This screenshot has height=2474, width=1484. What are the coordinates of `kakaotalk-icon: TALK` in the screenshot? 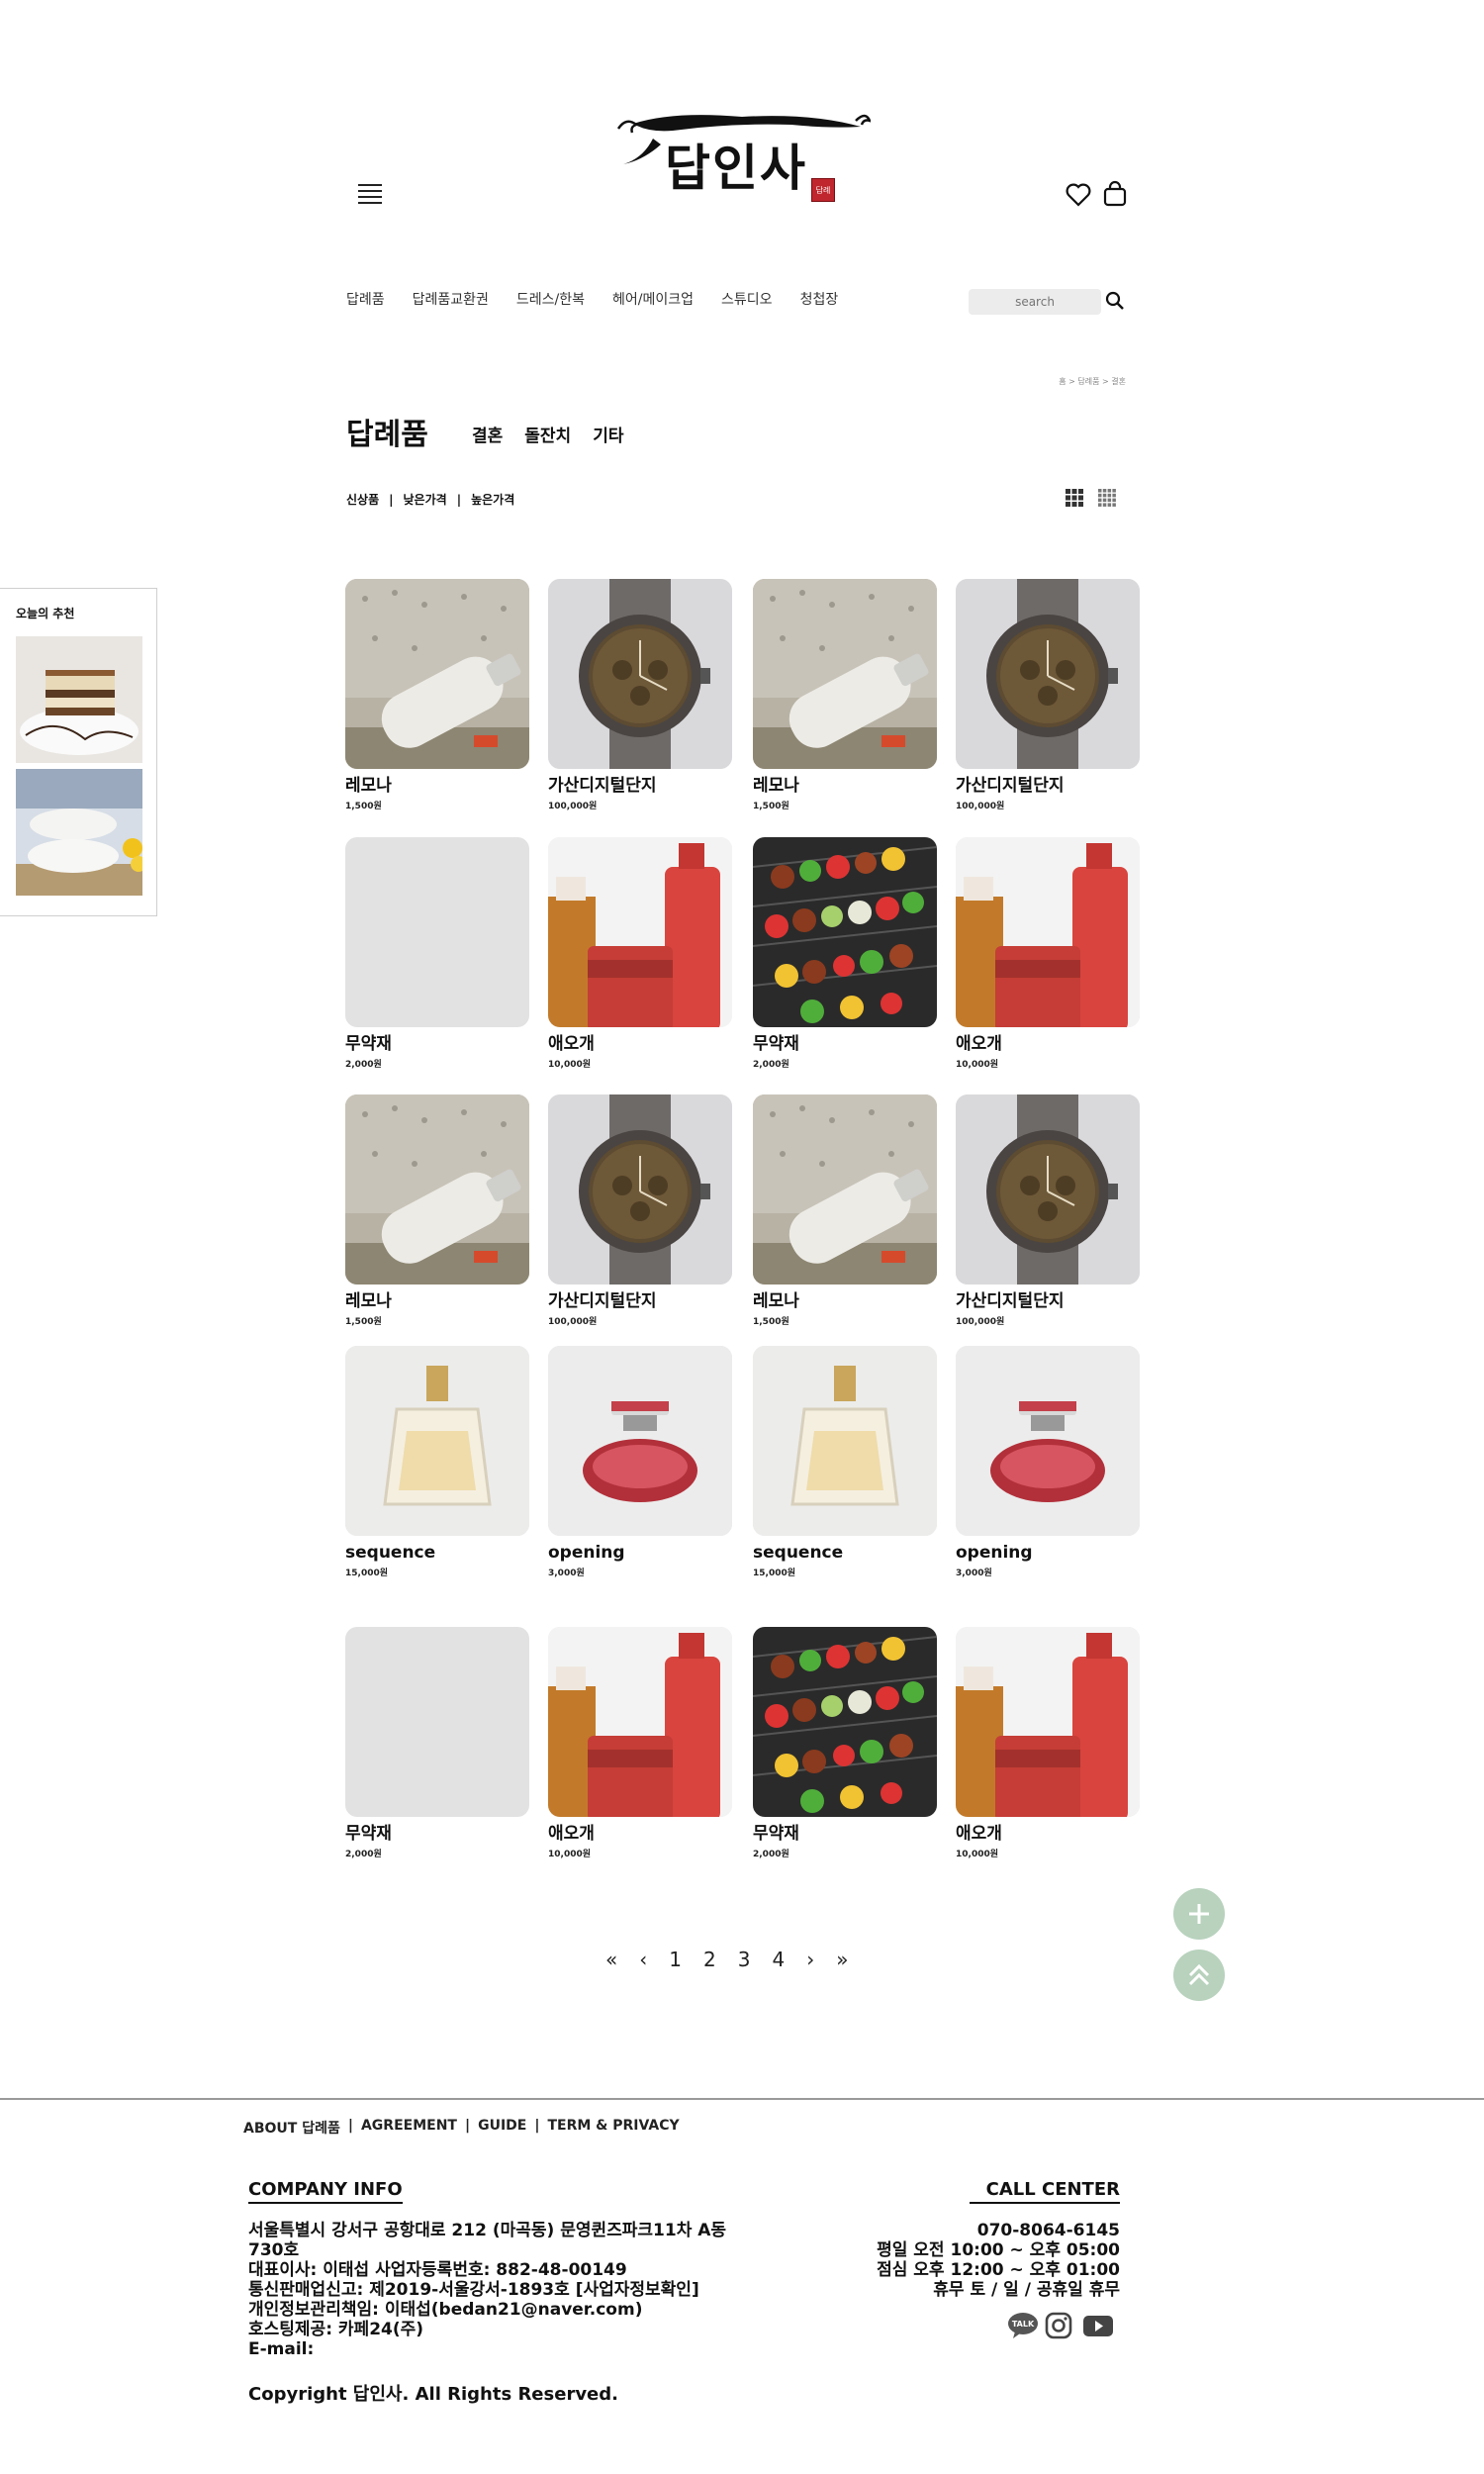 It's located at (1022, 2326).